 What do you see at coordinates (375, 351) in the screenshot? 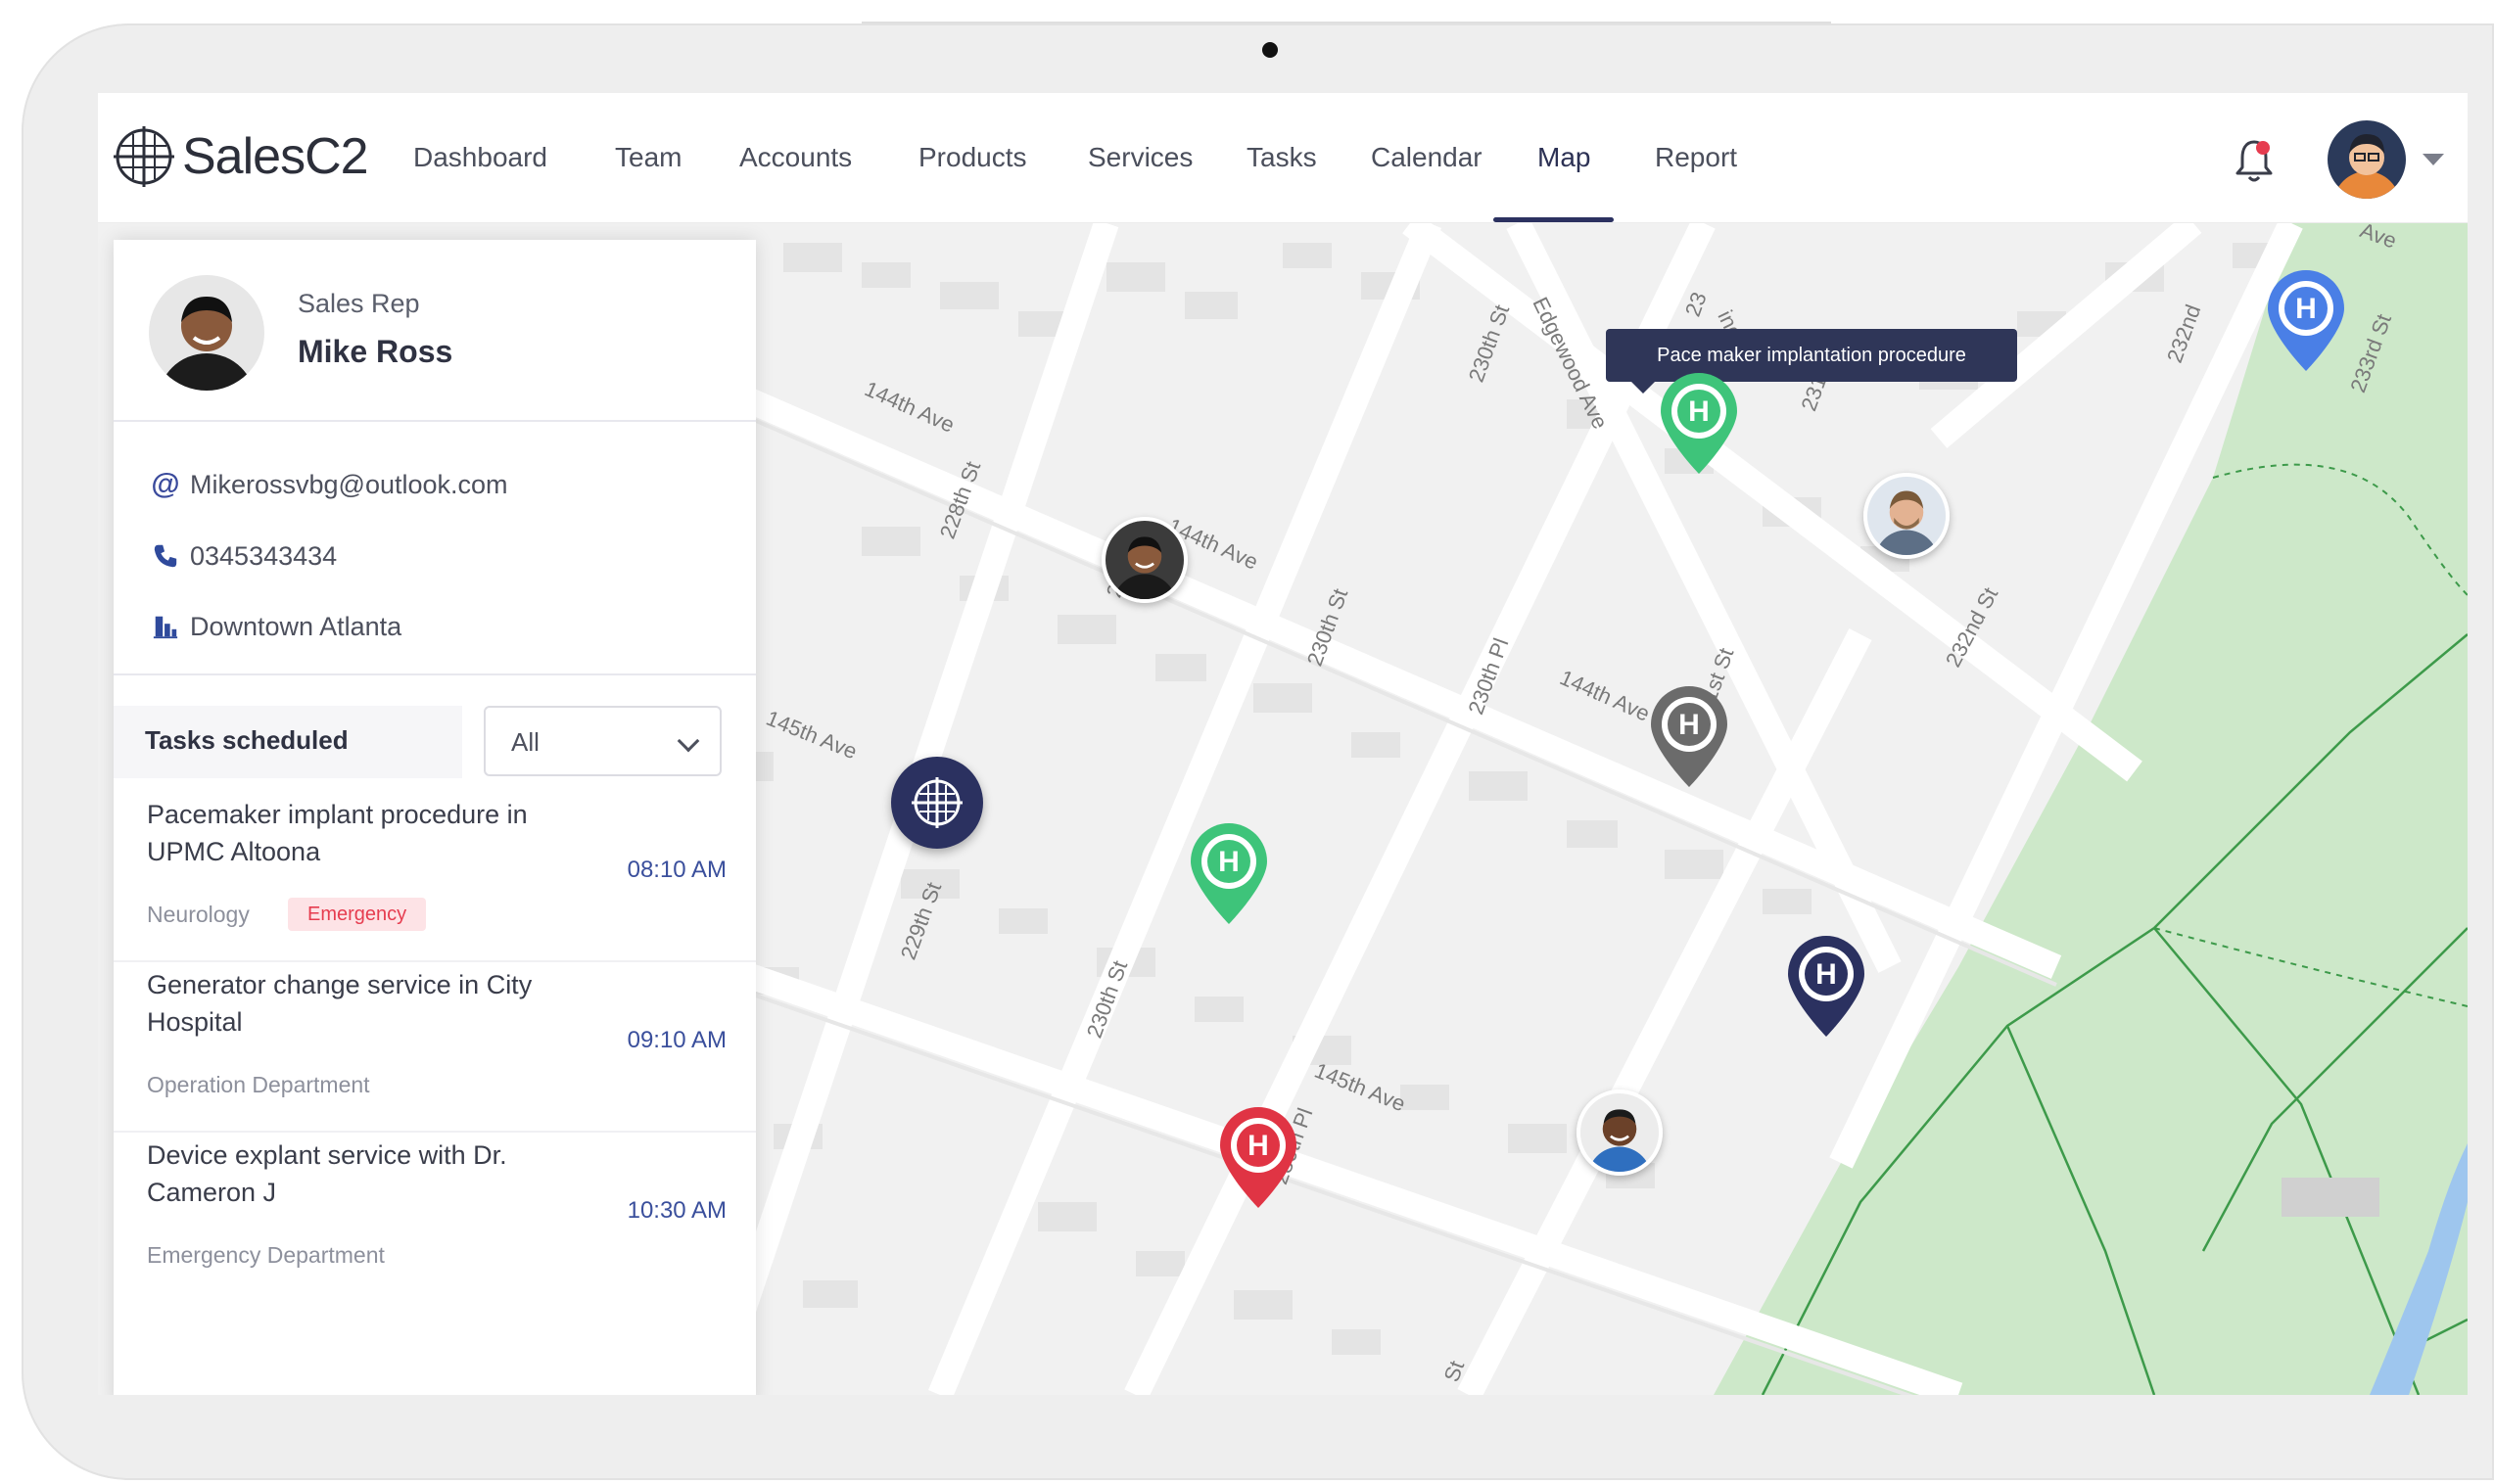
I see `rep-name: Mike Ross` at bounding box center [375, 351].